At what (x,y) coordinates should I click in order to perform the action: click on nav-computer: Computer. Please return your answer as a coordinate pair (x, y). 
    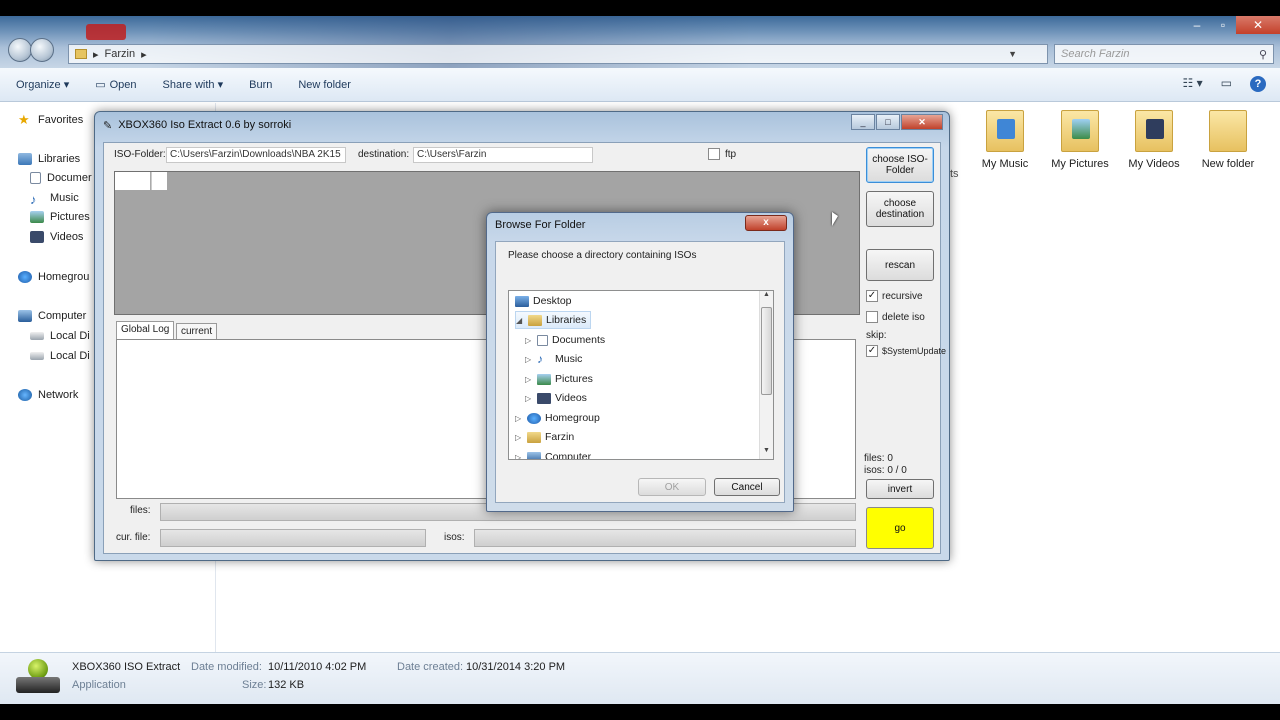
    Looking at the image, I should click on (52, 316).